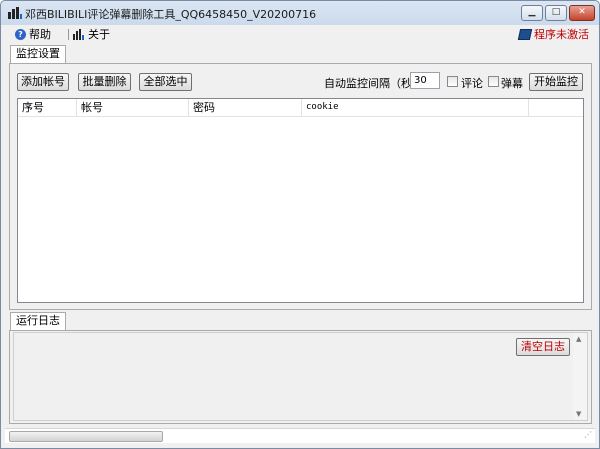  I want to click on horizontal-scrollbar: ⋰, so click(300, 435).